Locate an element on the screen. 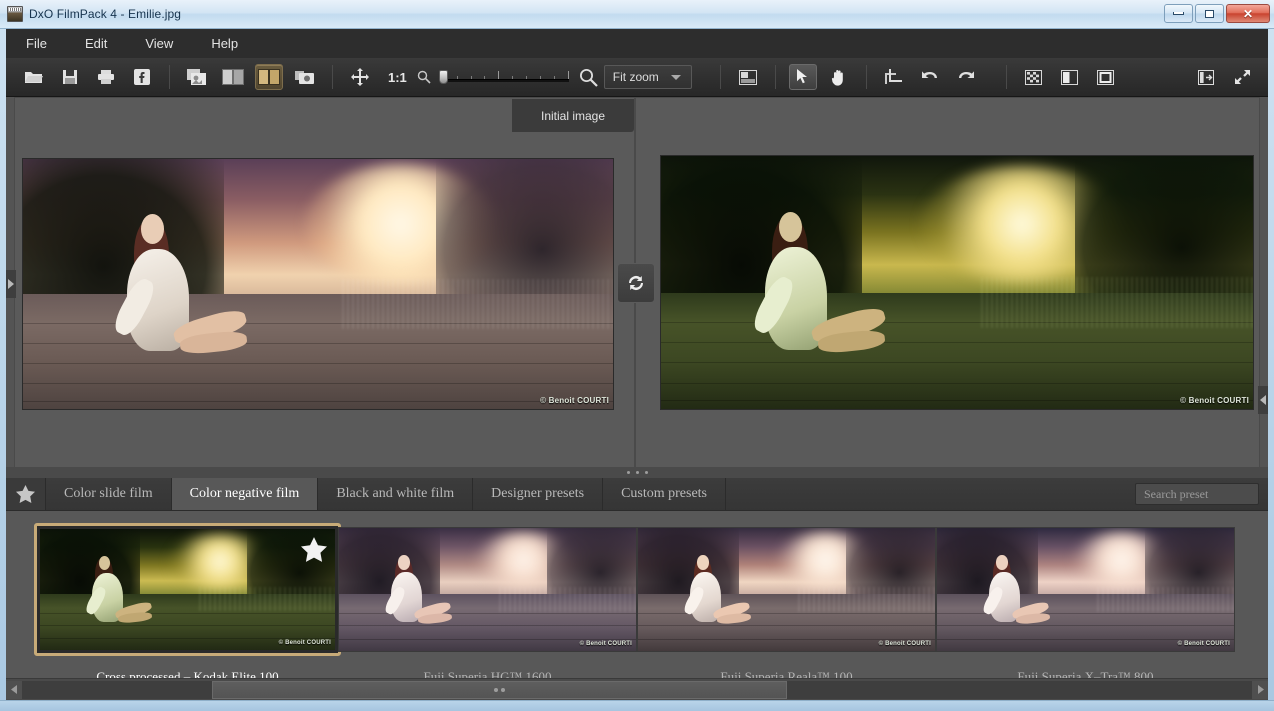 This screenshot has width=1274, height=711. watermark-original: © Benoit COURTI is located at coordinates (574, 400).